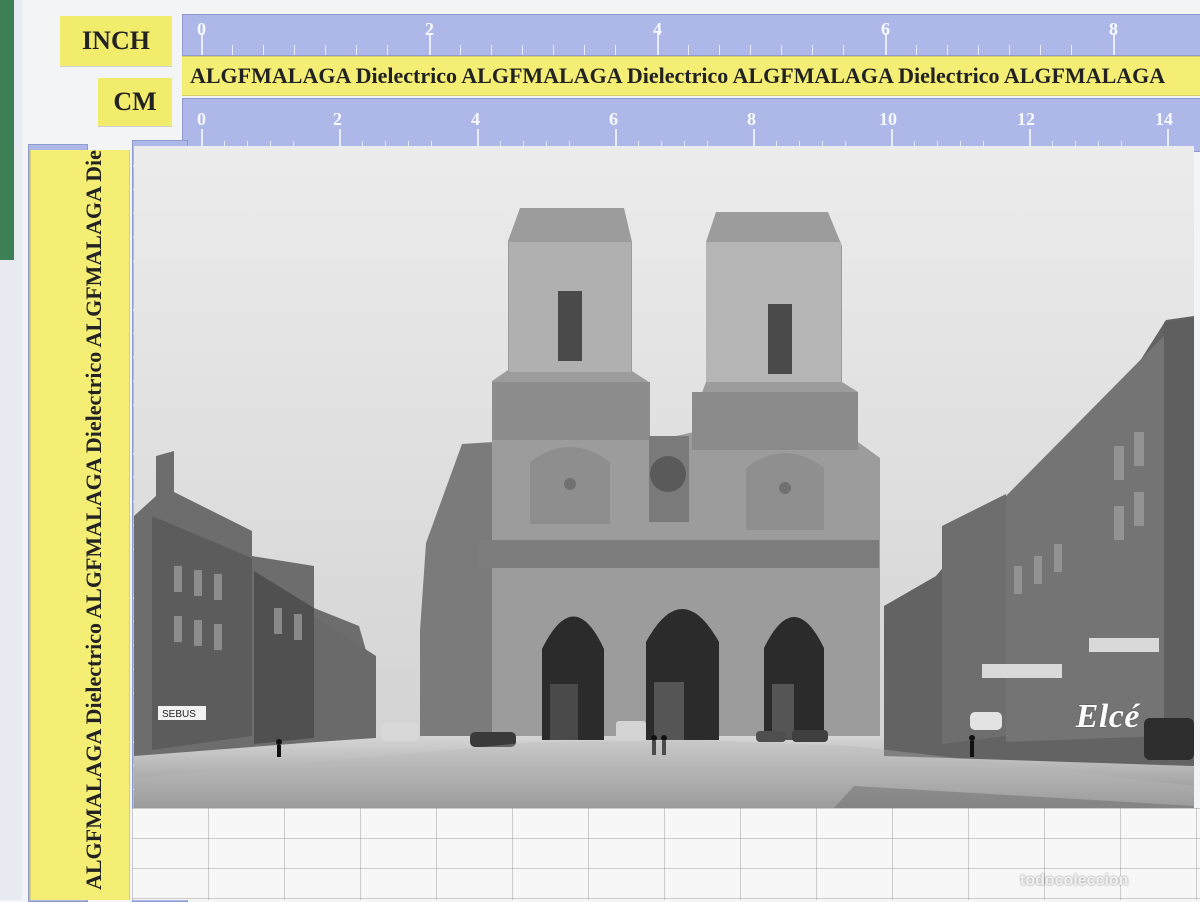  I want to click on cm-top-tick-8: 8, so click(751, 119).